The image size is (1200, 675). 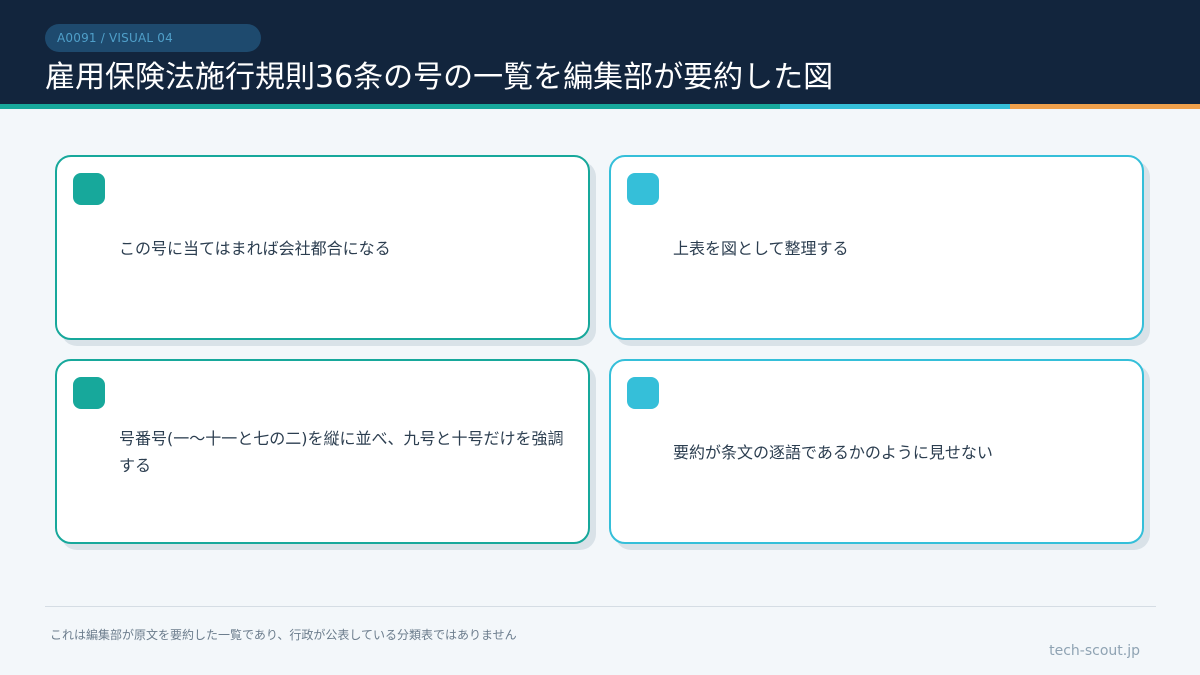 I want to click on site-brand: tech-scout.jp, so click(x=1094, y=651).